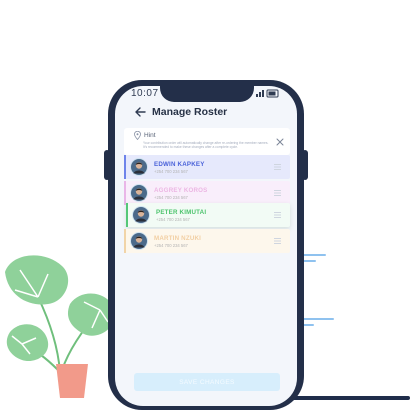 Image resolution: width=418 pixels, height=410 pixels. What do you see at coordinates (178, 238) in the screenshot?
I see `member-name: MARTIN NZUKI` at bounding box center [178, 238].